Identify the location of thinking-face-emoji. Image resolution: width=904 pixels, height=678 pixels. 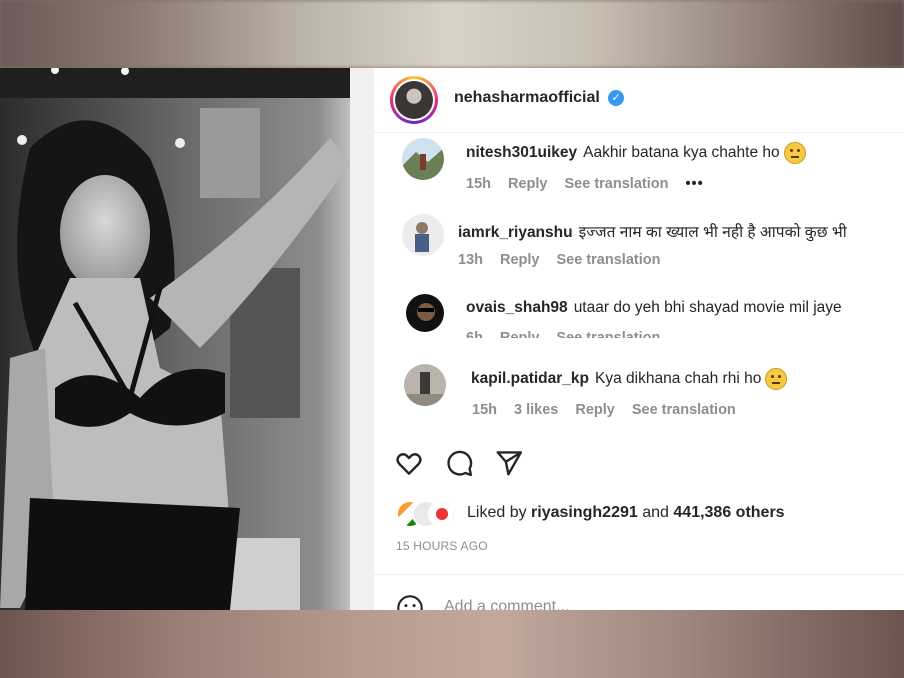
(794, 153).